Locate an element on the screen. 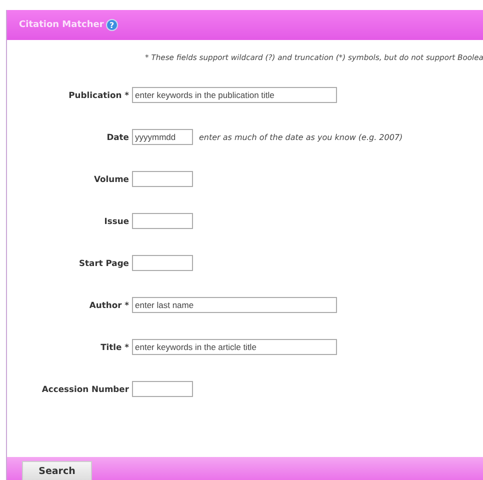 The height and width of the screenshot is (480, 483). input-field: enter keywords in the article title is located at coordinates (234, 347).